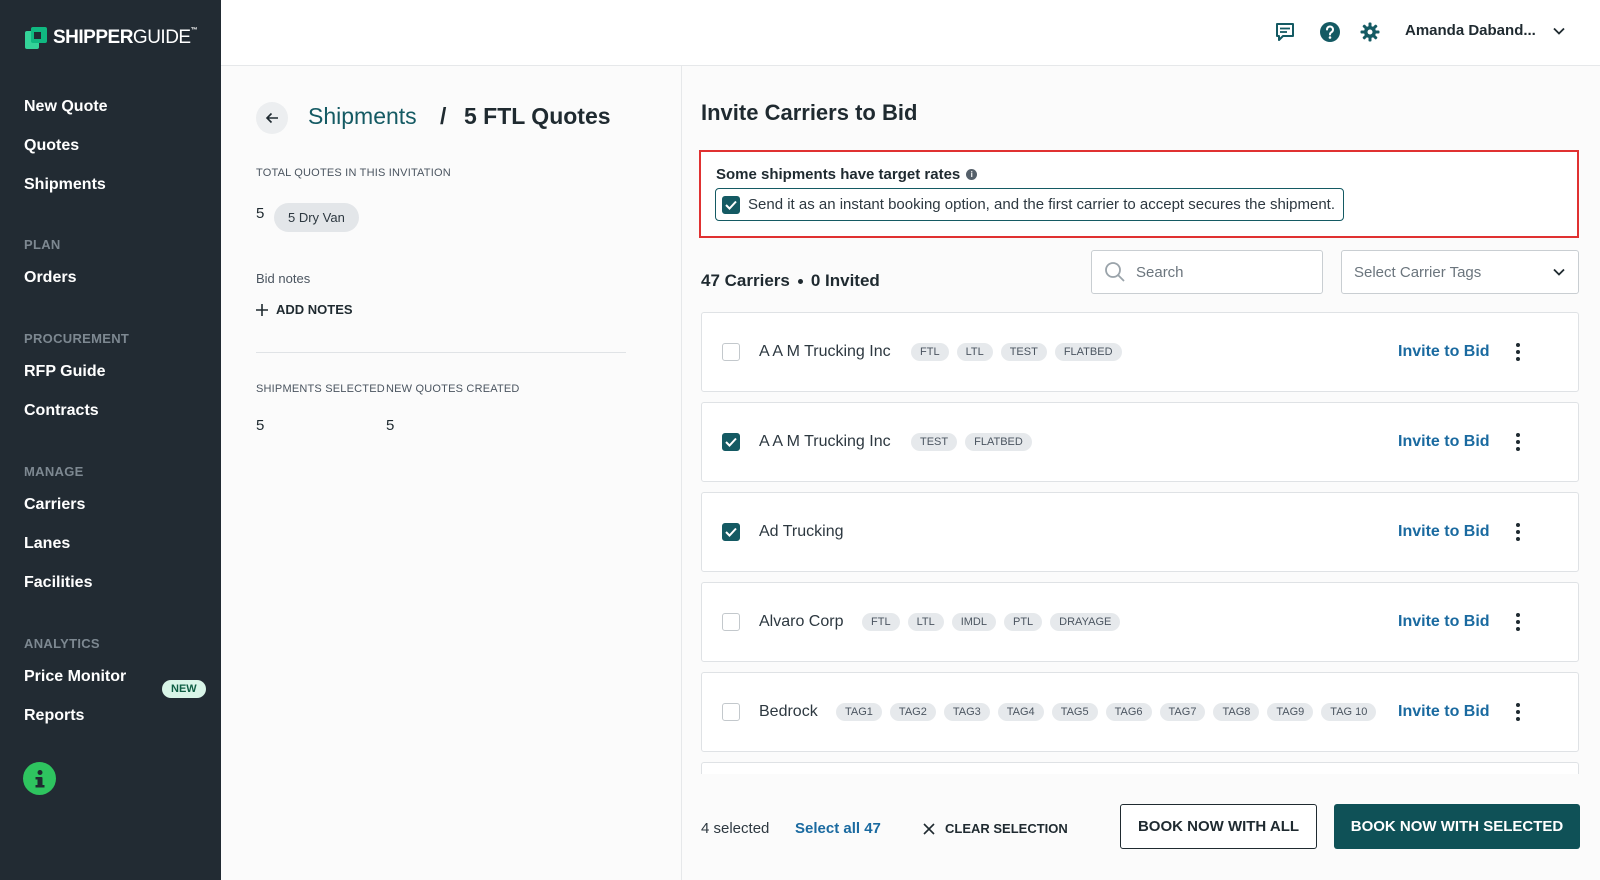  Describe the element at coordinates (1140, 532) in the screenshot. I see `carrier-row: Ad Trucking Invite to Bid` at that location.